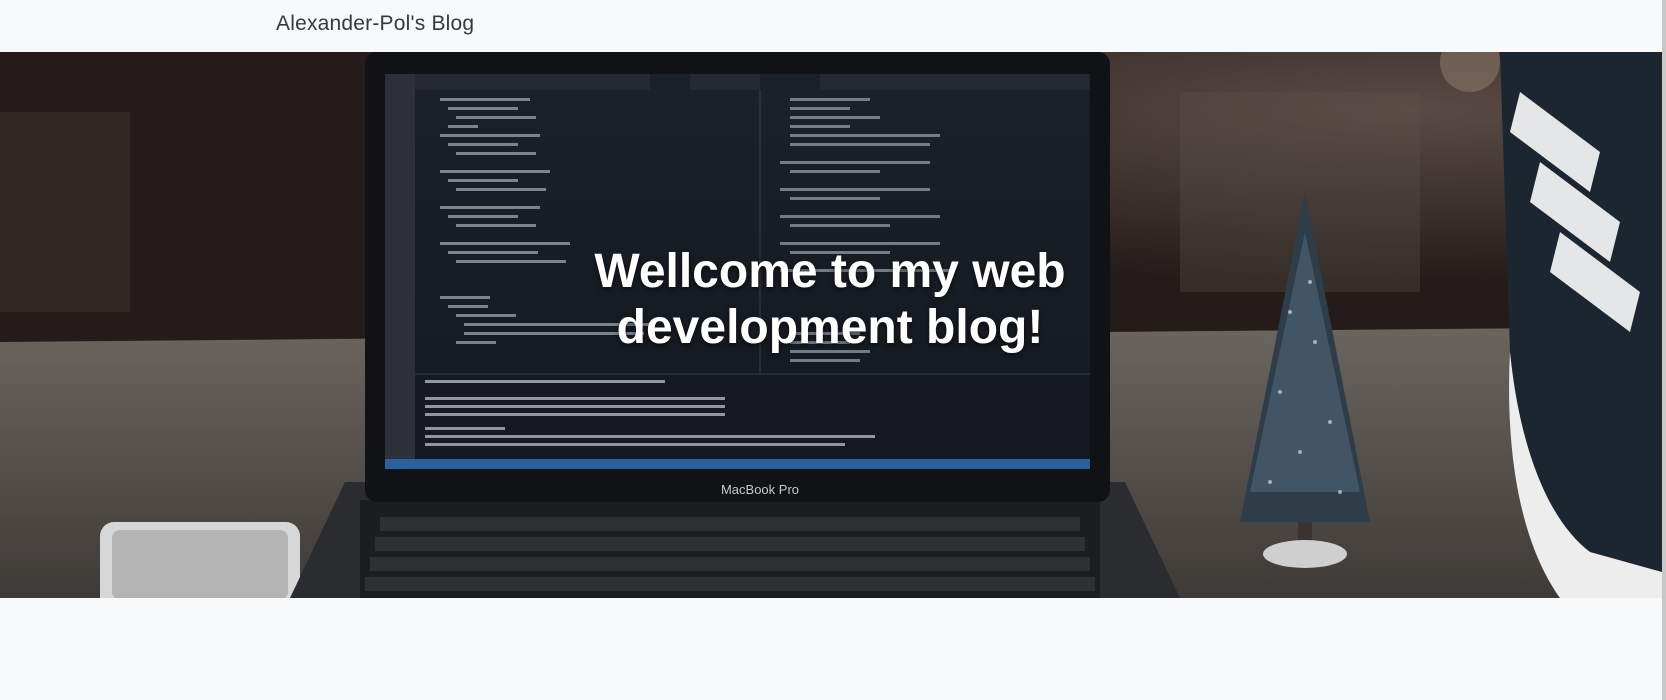 The width and height of the screenshot is (1666, 700). I want to click on blog-brand-link: Alexander-Pol's Blog, so click(375, 24).